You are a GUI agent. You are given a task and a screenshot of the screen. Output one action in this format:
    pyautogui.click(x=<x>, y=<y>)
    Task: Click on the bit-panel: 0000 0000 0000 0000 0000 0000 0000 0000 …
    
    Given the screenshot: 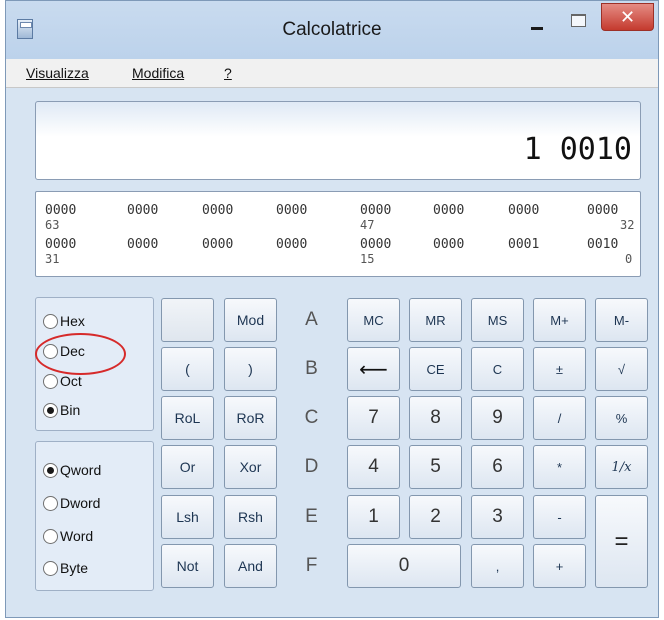 What is the action you would take?
    pyautogui.click(x=338, y=234)
    